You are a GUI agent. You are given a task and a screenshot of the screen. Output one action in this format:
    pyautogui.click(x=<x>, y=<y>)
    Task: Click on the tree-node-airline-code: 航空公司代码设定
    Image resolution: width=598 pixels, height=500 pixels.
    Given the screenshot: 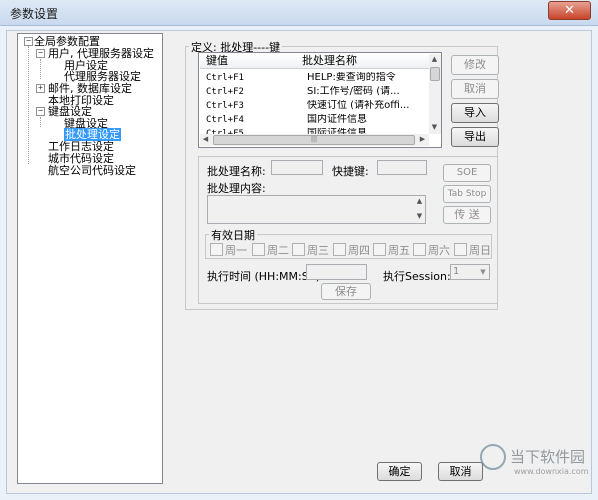 What is the action you would take?
    pyautogui.click(x=92, y=171)
    